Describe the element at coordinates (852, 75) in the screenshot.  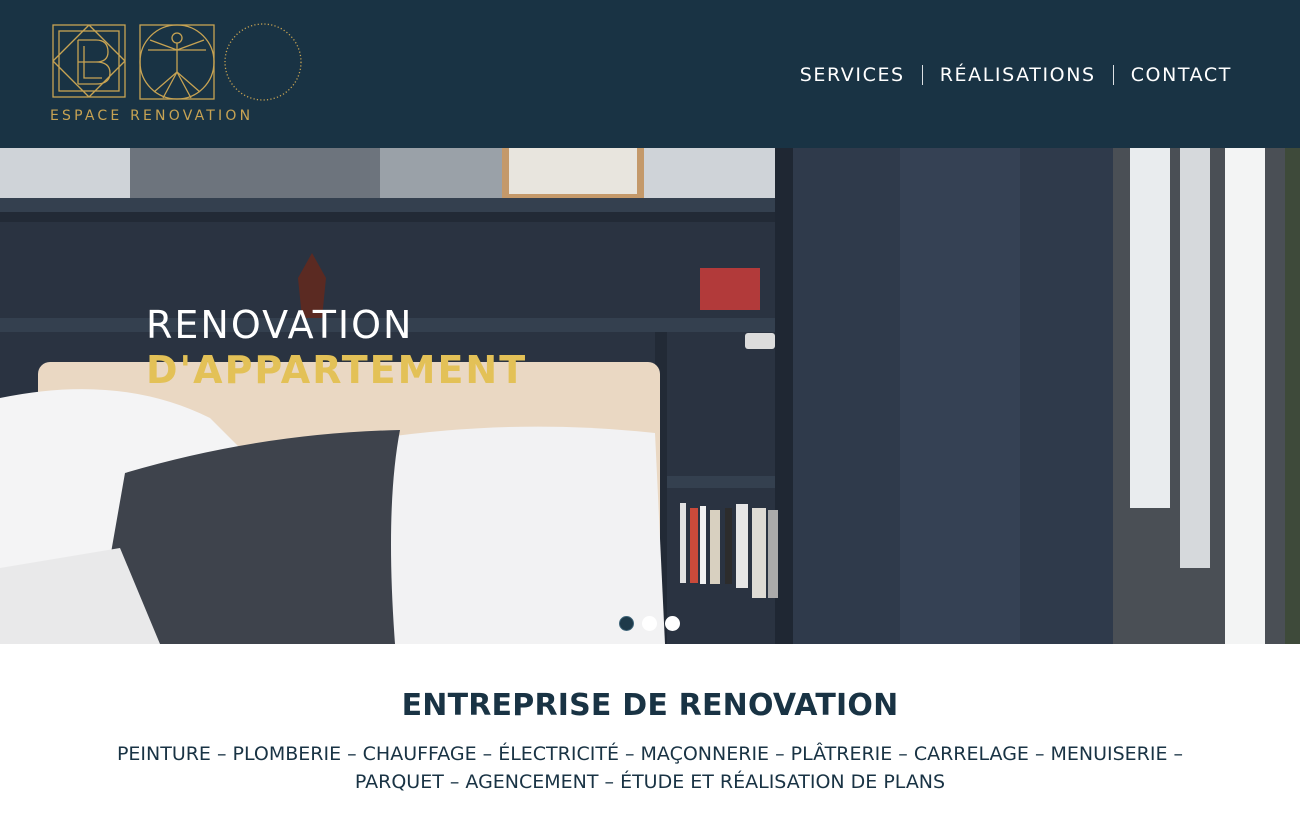
I see `nav-services: SERVICES` at that location.